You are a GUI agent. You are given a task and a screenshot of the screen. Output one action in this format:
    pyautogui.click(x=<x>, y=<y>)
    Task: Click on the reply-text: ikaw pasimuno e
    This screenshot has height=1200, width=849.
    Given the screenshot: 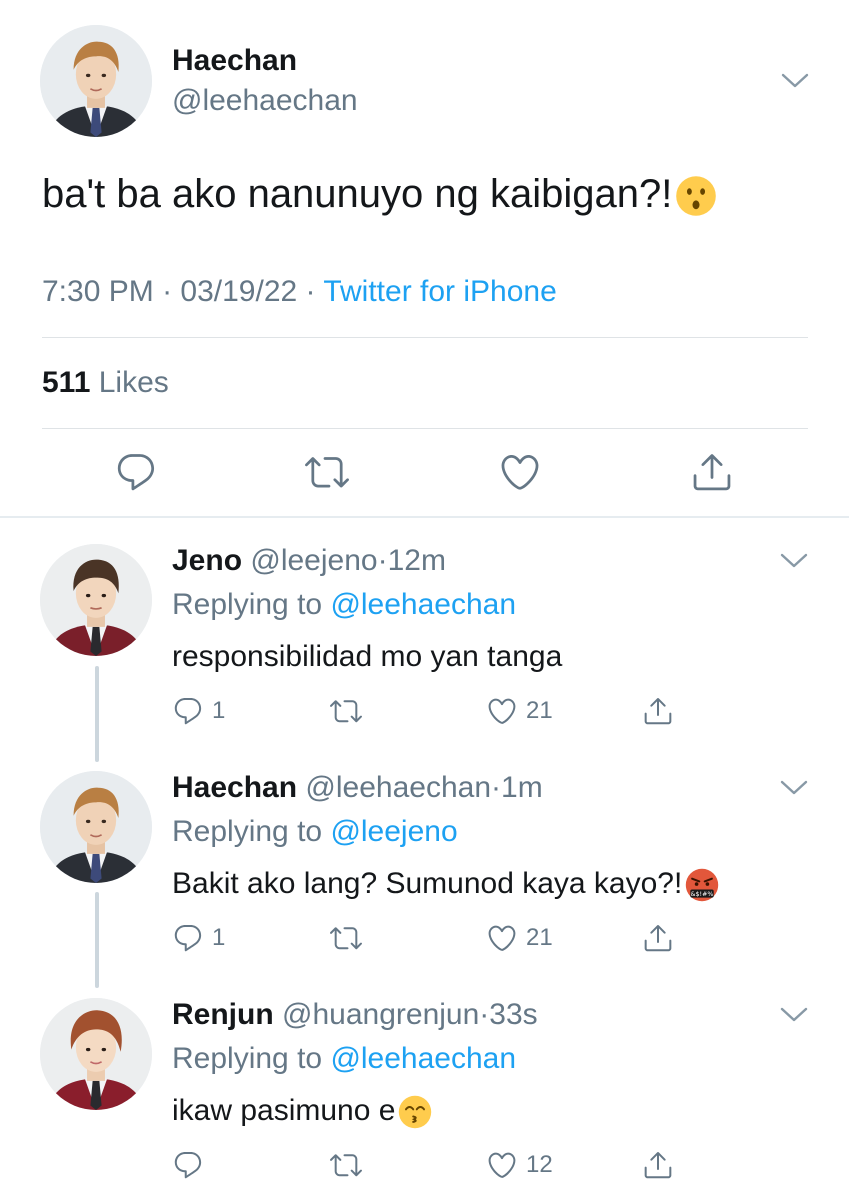 What is the action you would take?
    pyautogui.click(x=302, y=1112)
    